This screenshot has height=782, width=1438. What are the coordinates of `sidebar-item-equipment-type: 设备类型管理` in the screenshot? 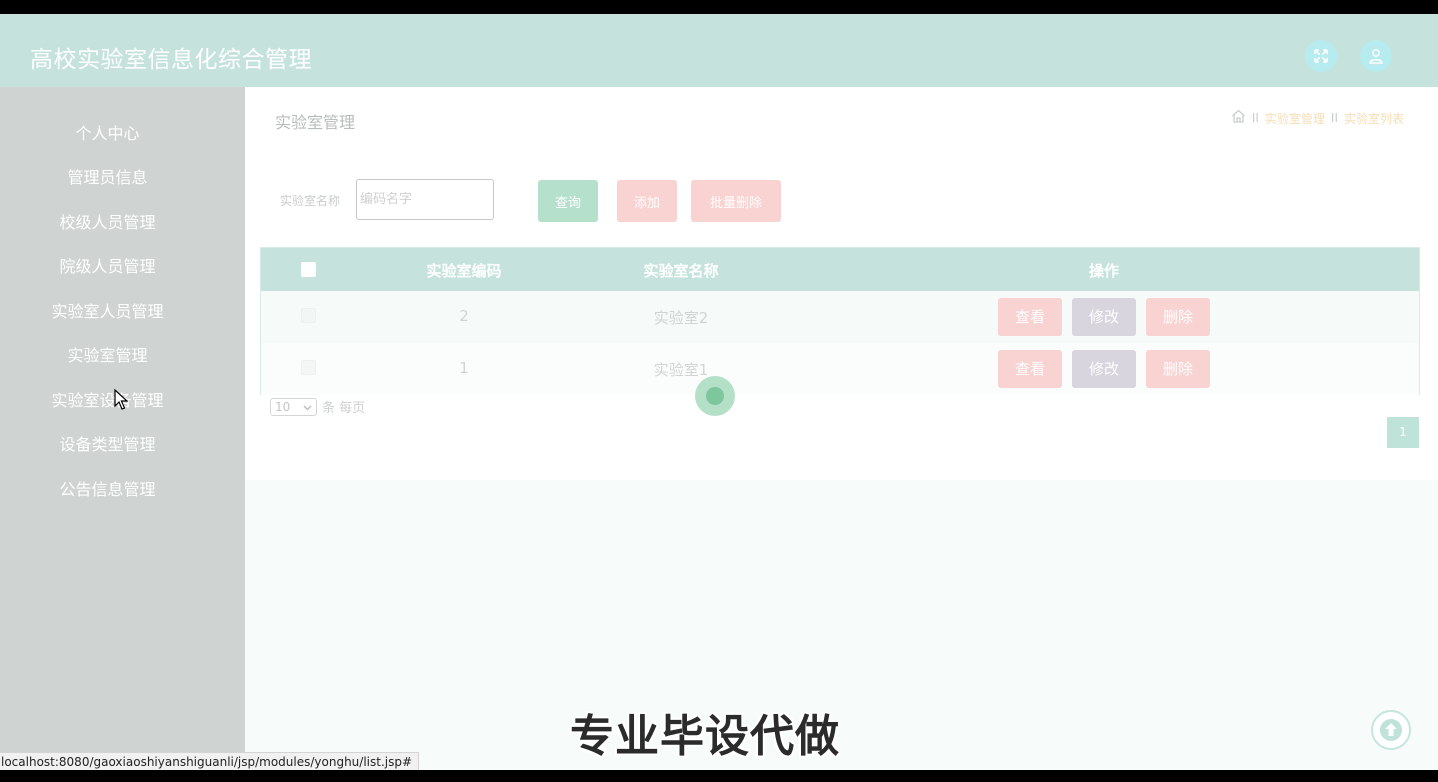 It's located at (107, 443).